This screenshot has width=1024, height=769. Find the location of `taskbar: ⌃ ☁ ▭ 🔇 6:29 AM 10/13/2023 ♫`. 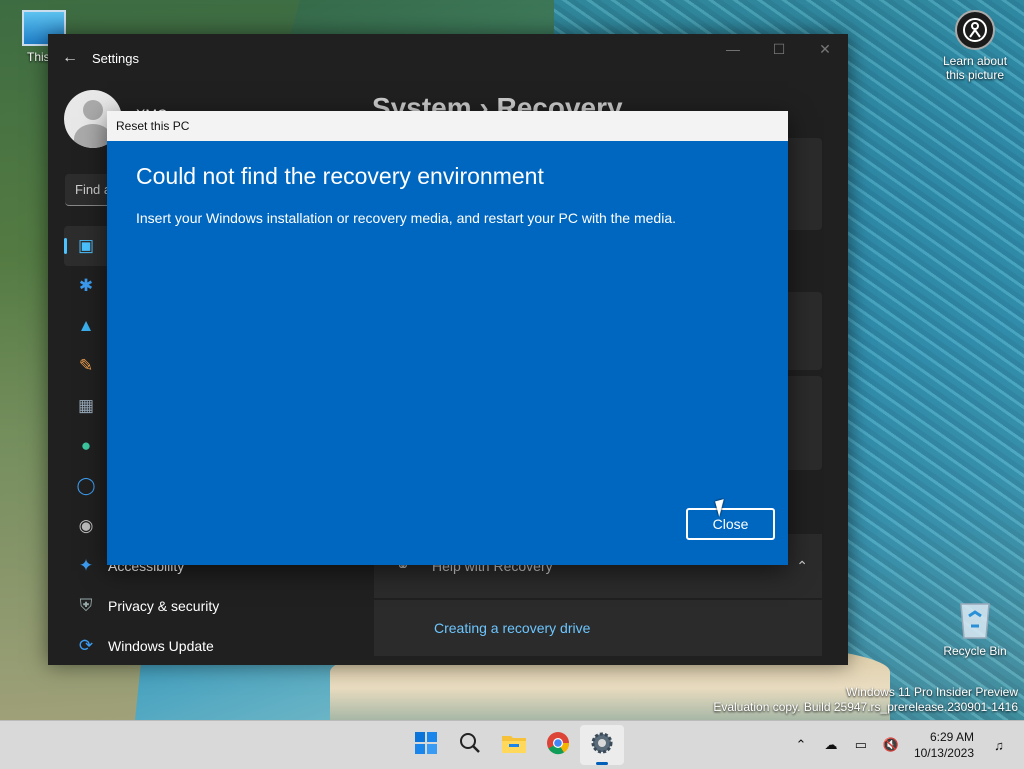

taskbar: ⌃ ☁ ▭ 🔇 6:29 AM 10/13/2023 ♫ is located at coordinates (512, 744).